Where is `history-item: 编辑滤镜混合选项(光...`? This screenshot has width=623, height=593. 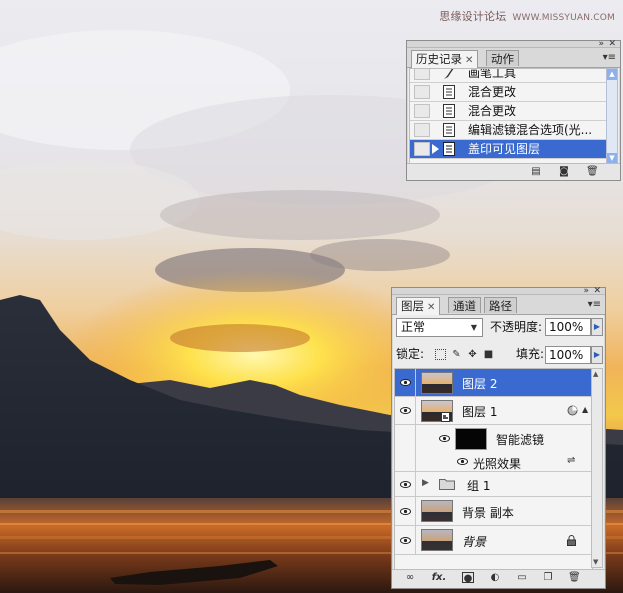 history-item: 编辑滤镜混合选项(光... is located at coordinates (510, 130).